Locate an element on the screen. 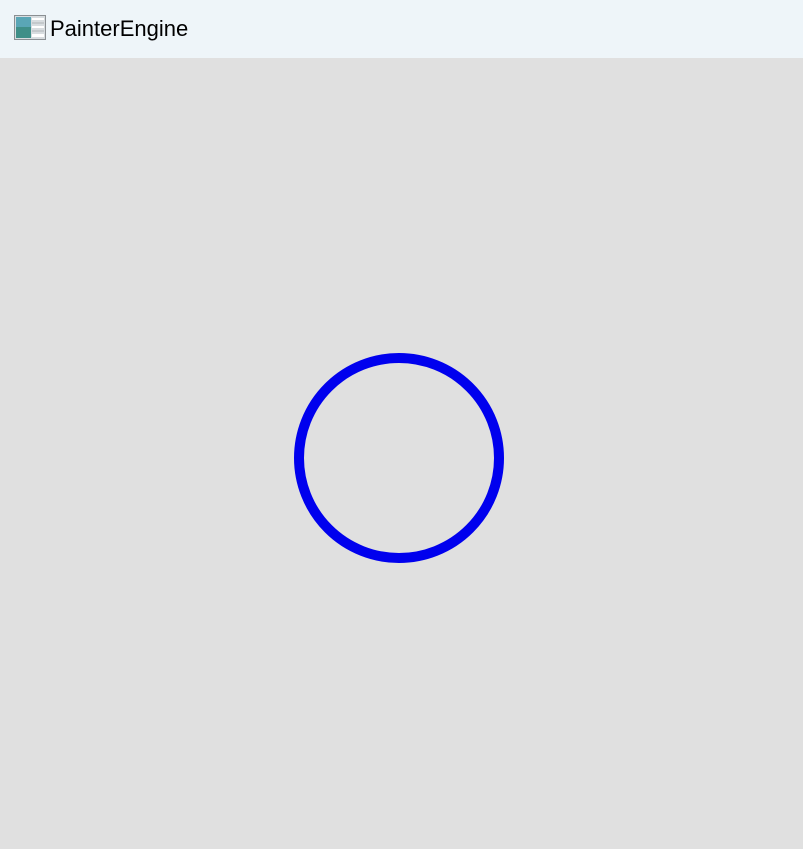 The width and height of the screenshot is (803, 849). window-title: PainterEngine is located at coordinates (119, 28).